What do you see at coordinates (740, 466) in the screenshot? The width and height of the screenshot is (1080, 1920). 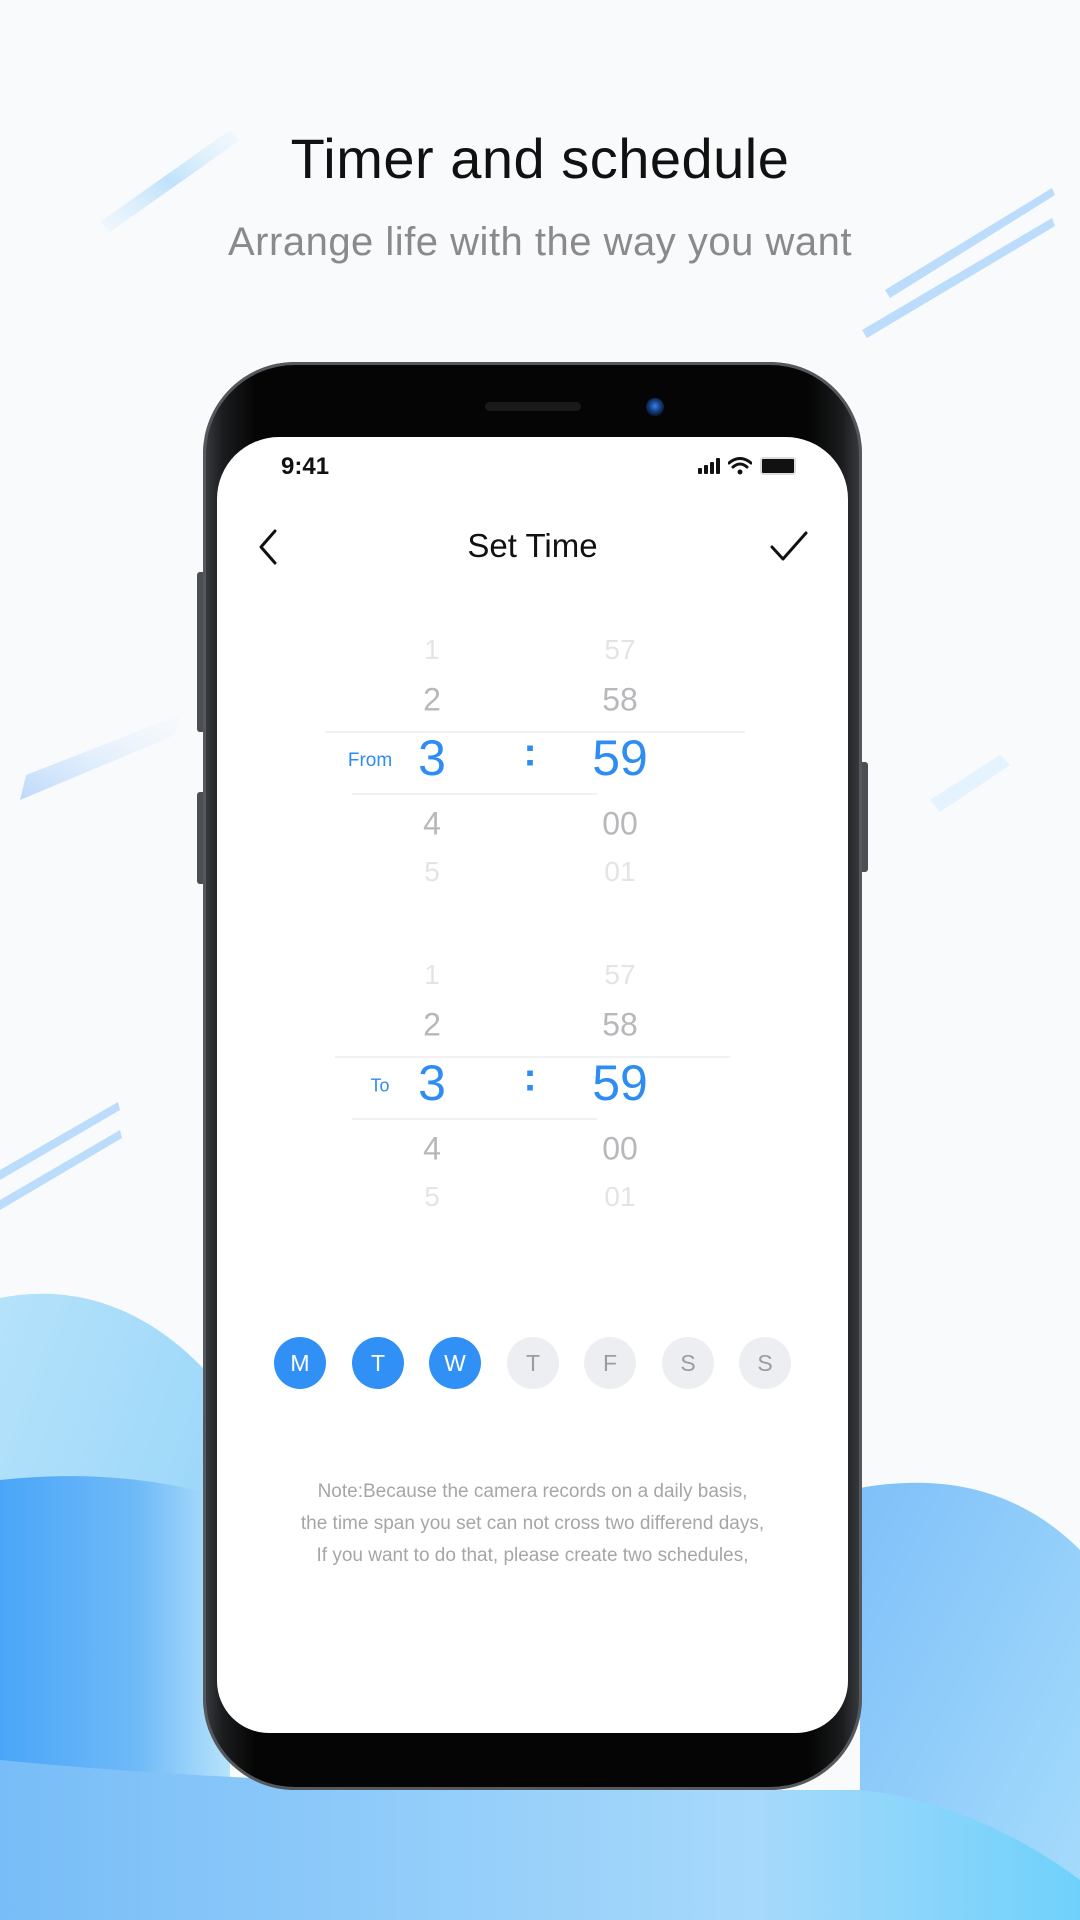 I see `wifi-icon` at bounding box center [740, 466].